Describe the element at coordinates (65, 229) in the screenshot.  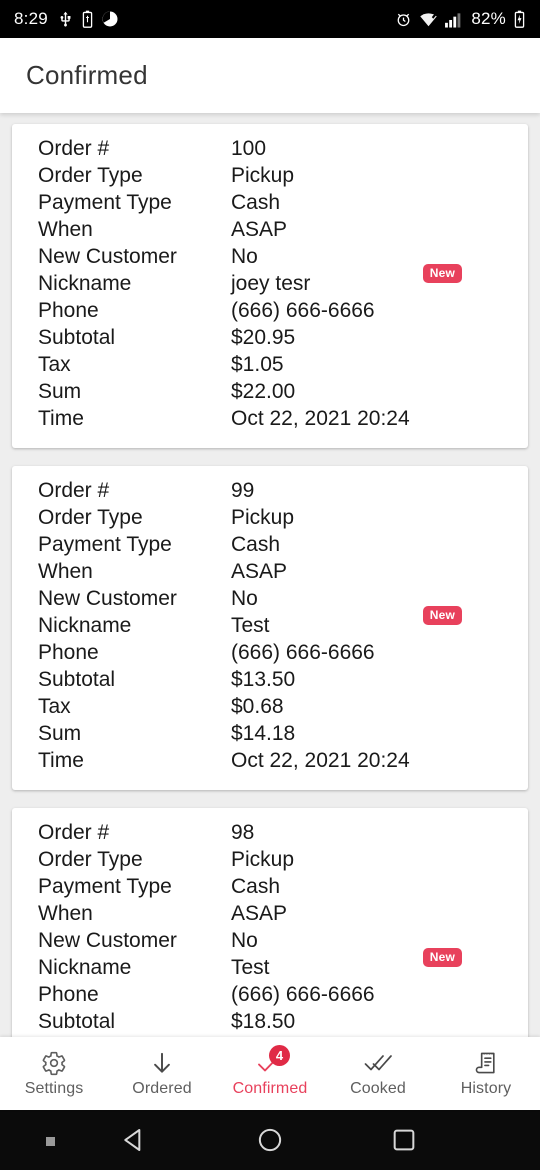
I see `field-label: When` at that location.